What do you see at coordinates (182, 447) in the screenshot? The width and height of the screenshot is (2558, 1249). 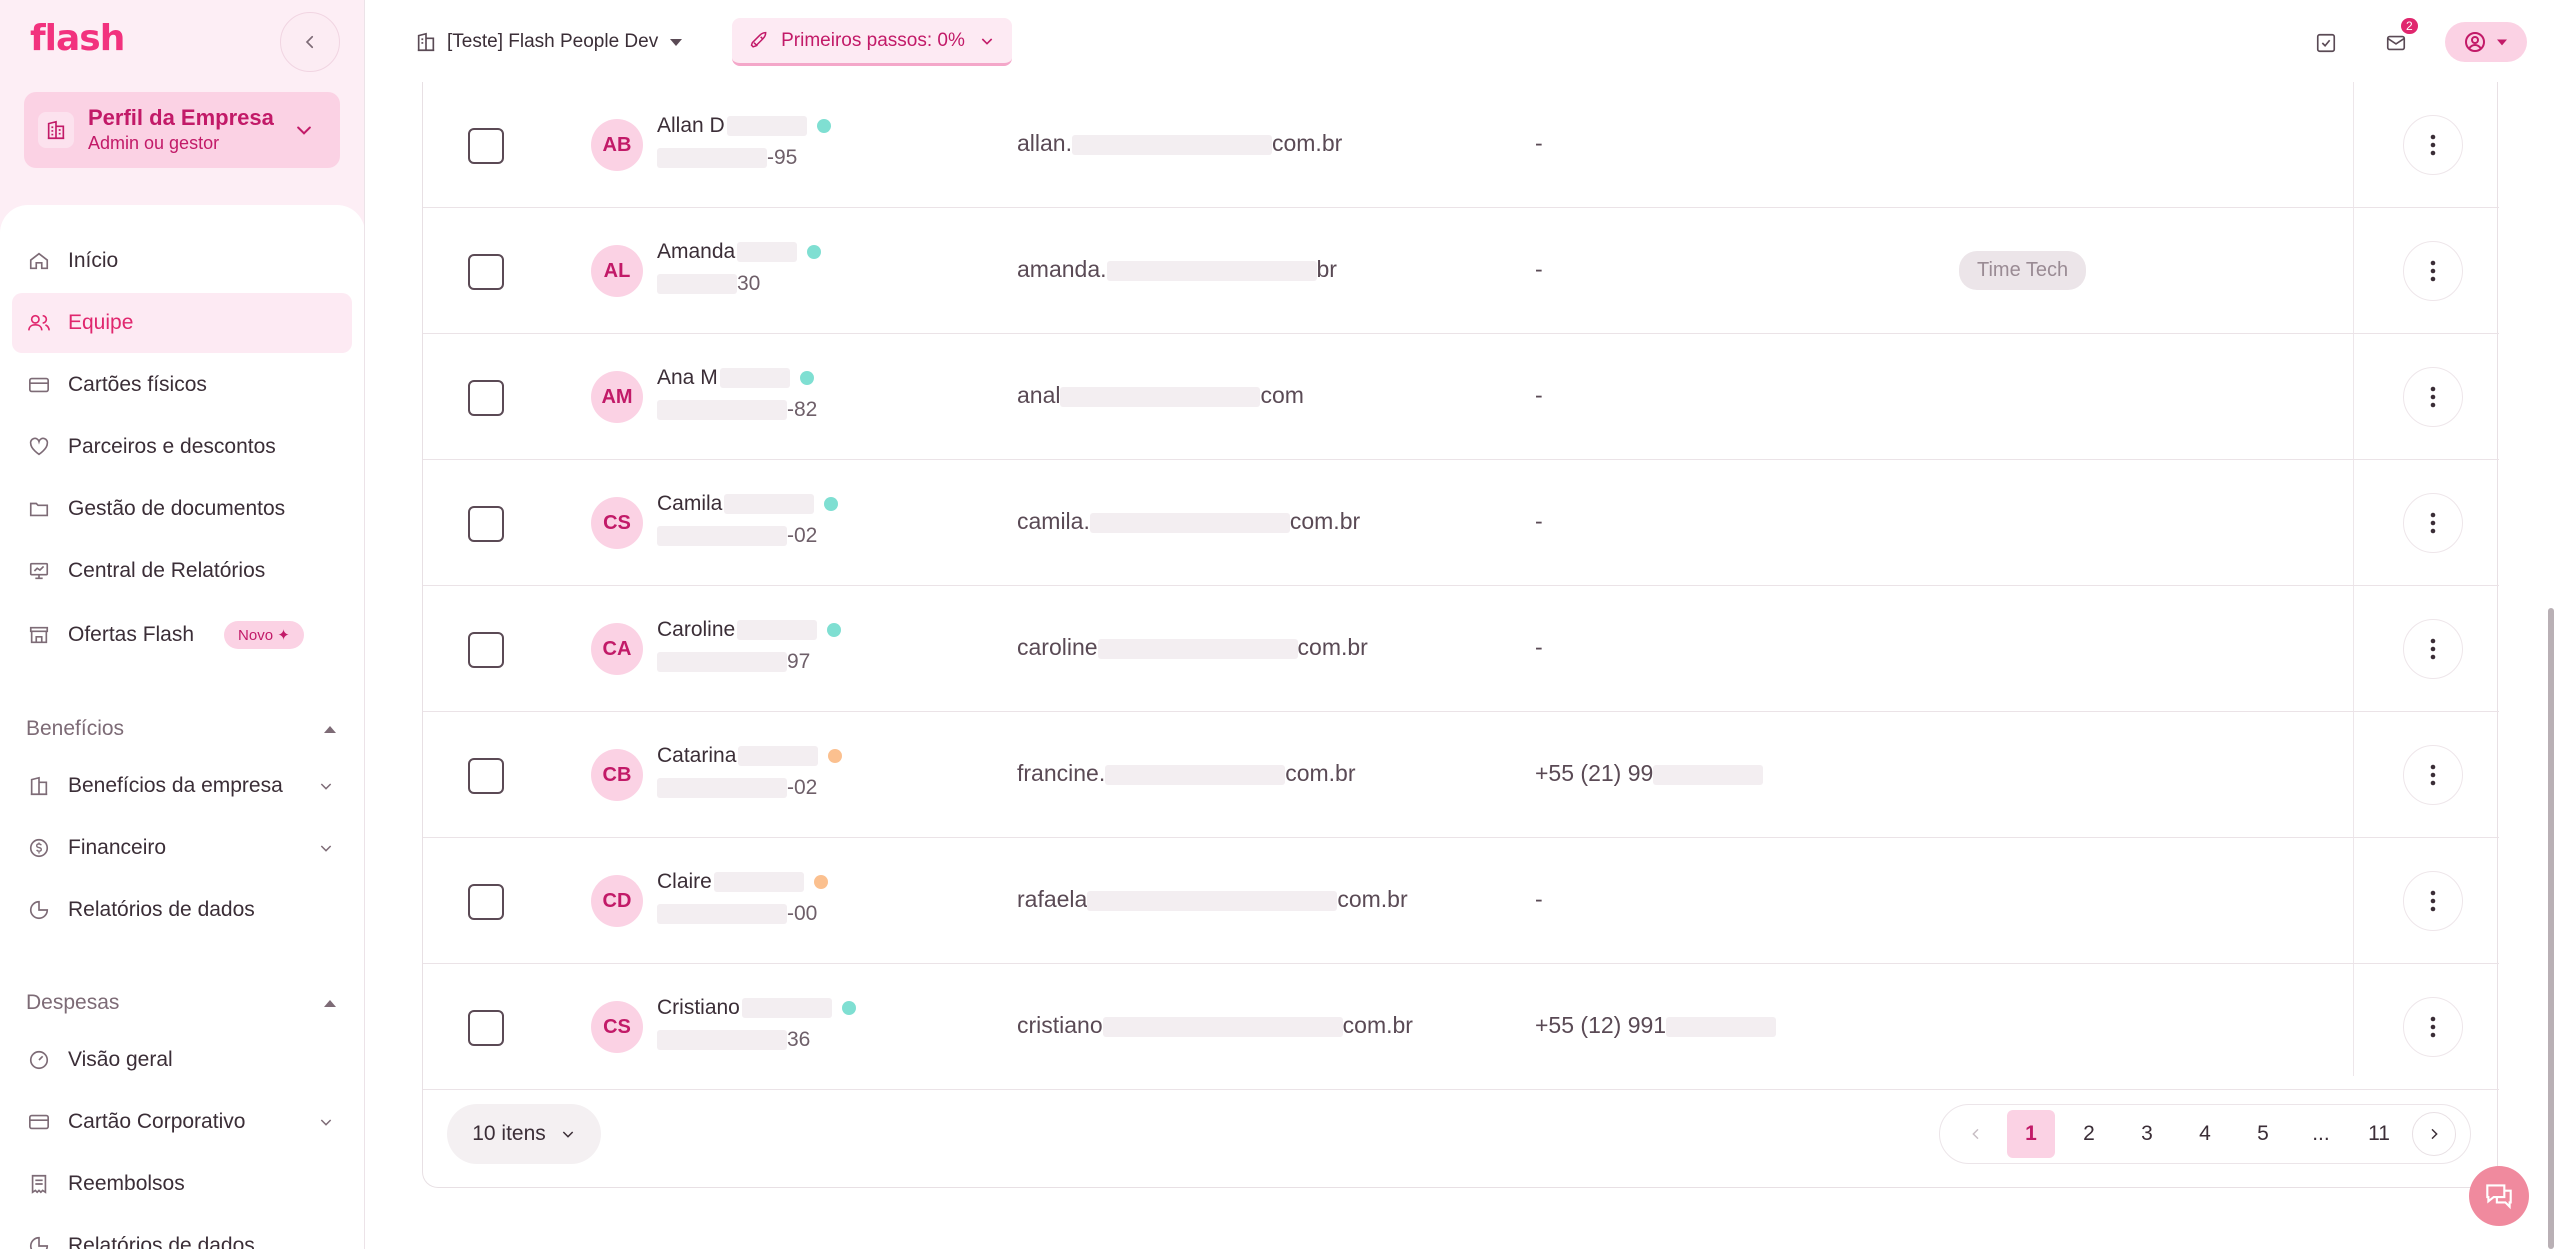 I see `nav-parceiros: Parceiros e descontos` at bounding box center [182, 447].